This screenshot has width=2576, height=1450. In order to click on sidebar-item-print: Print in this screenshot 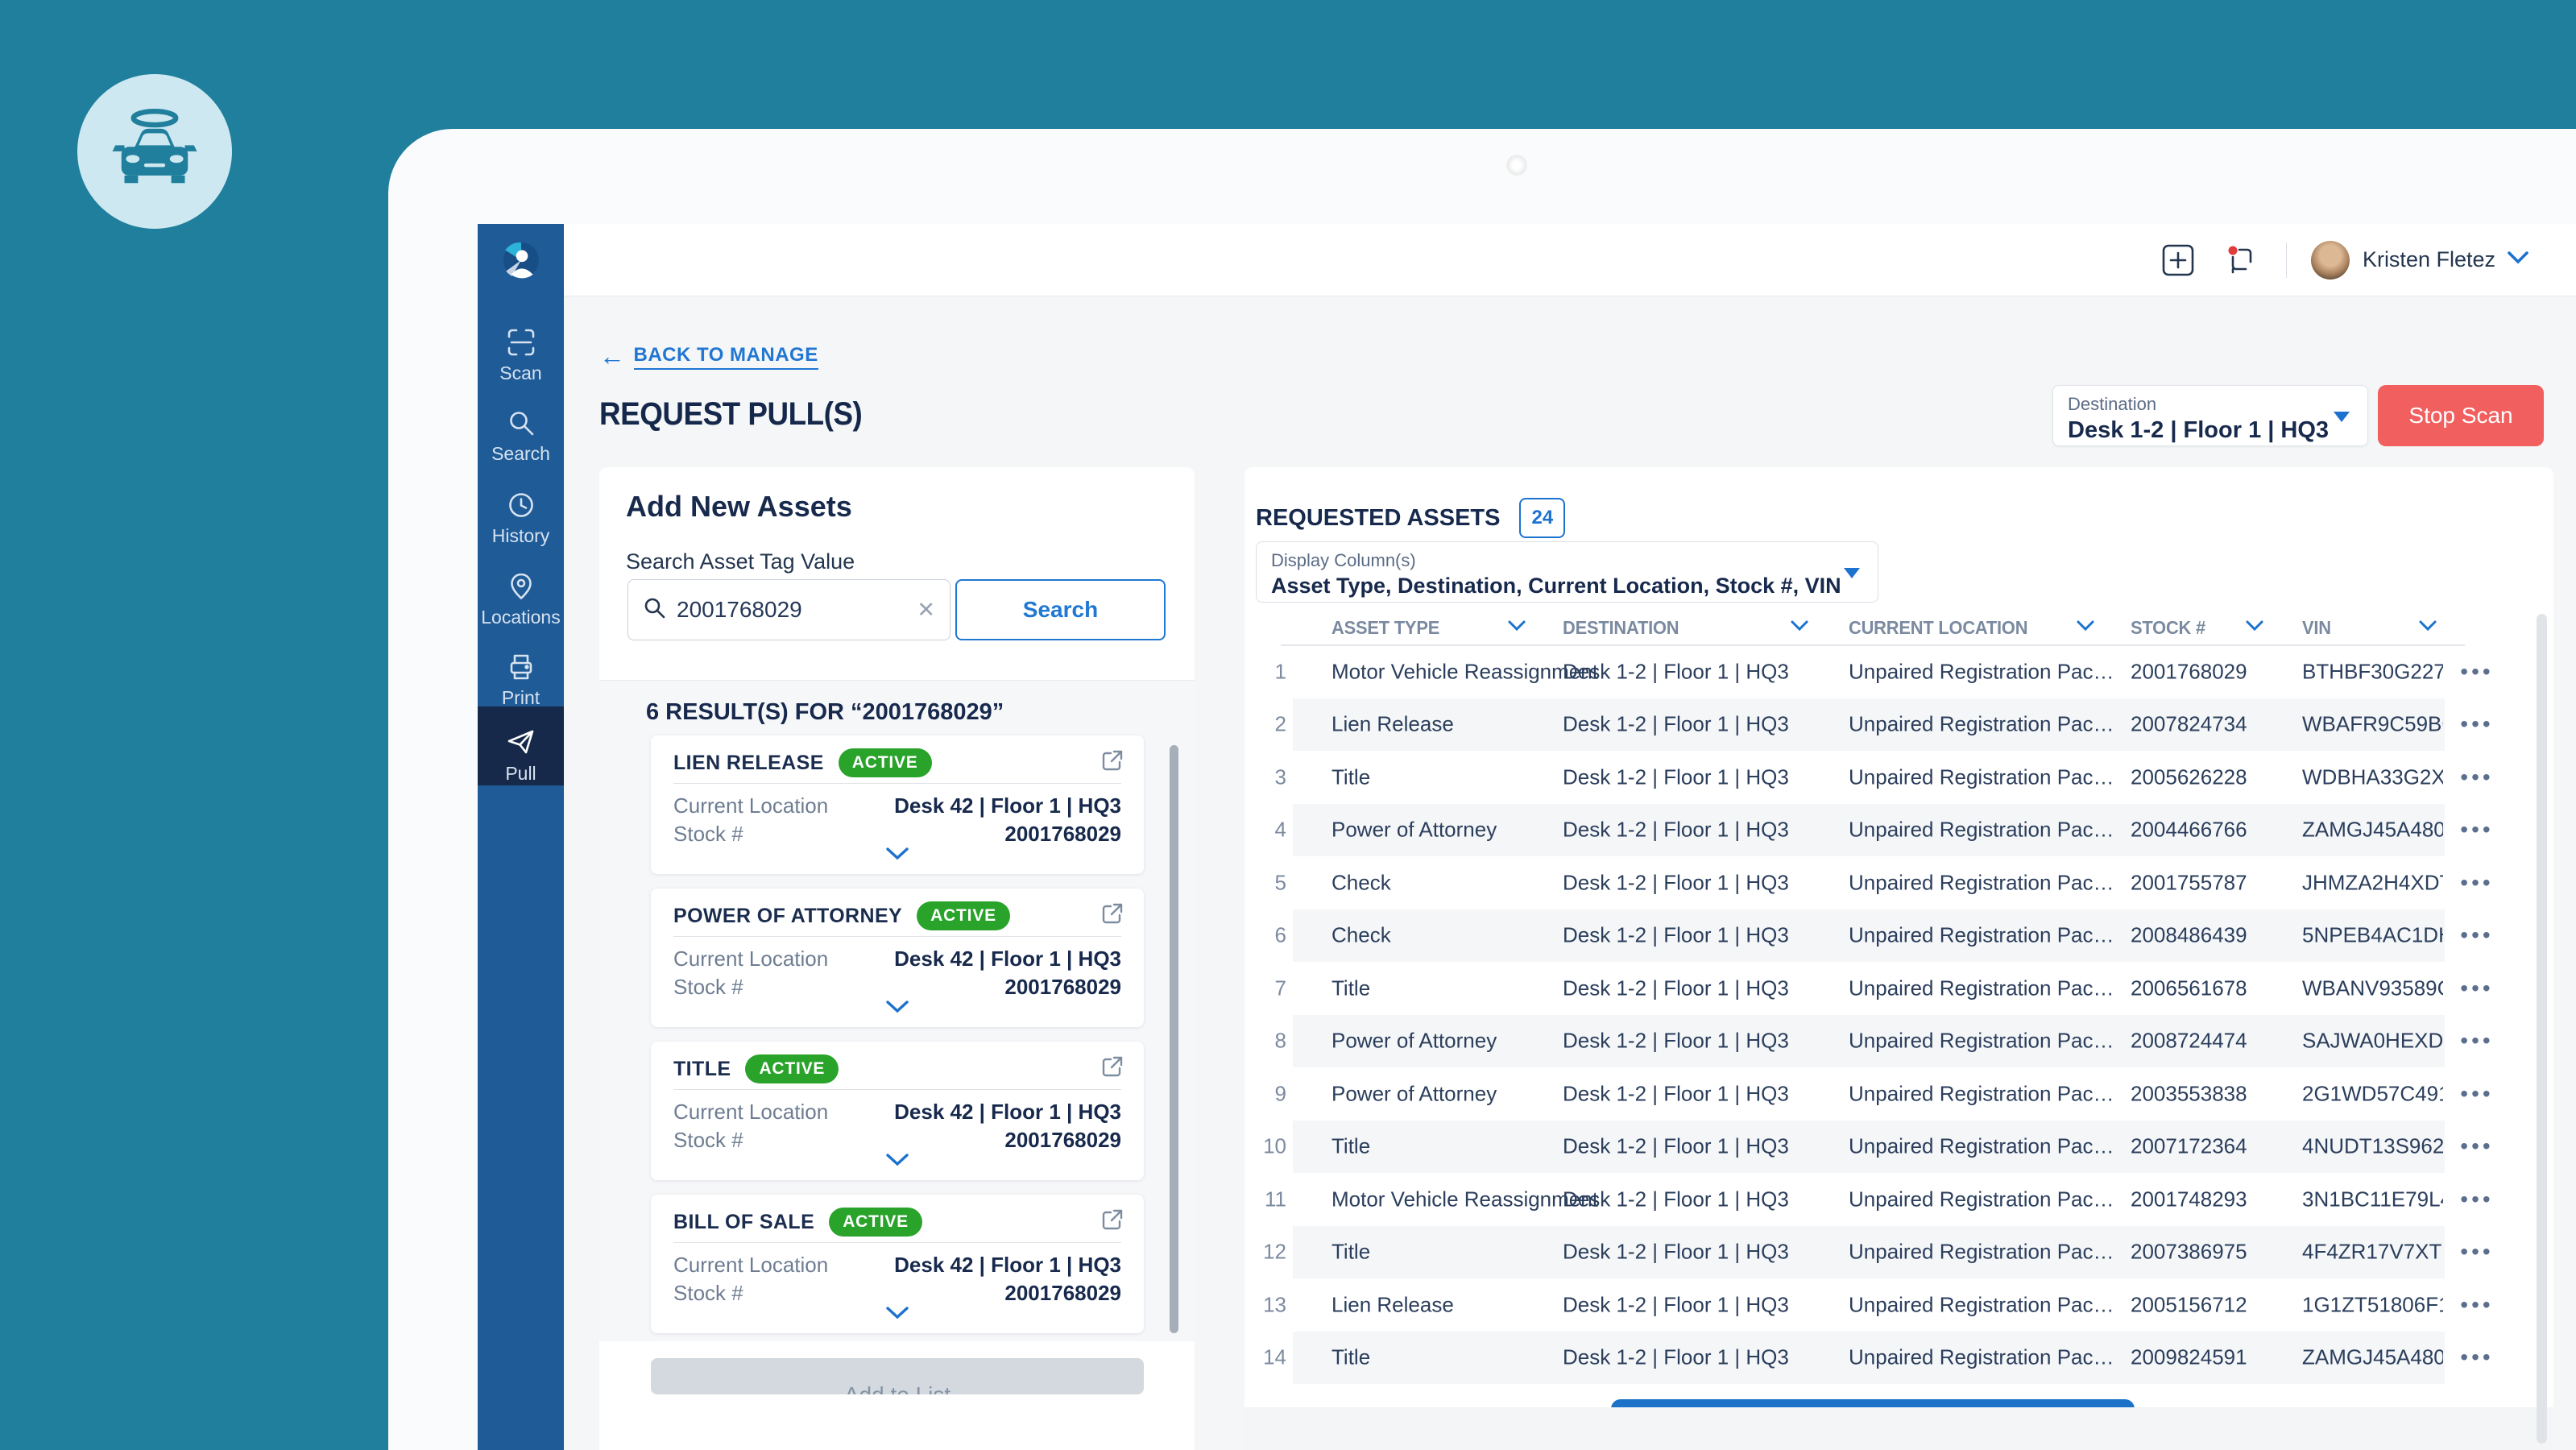, I will do `click(521, 680)`.